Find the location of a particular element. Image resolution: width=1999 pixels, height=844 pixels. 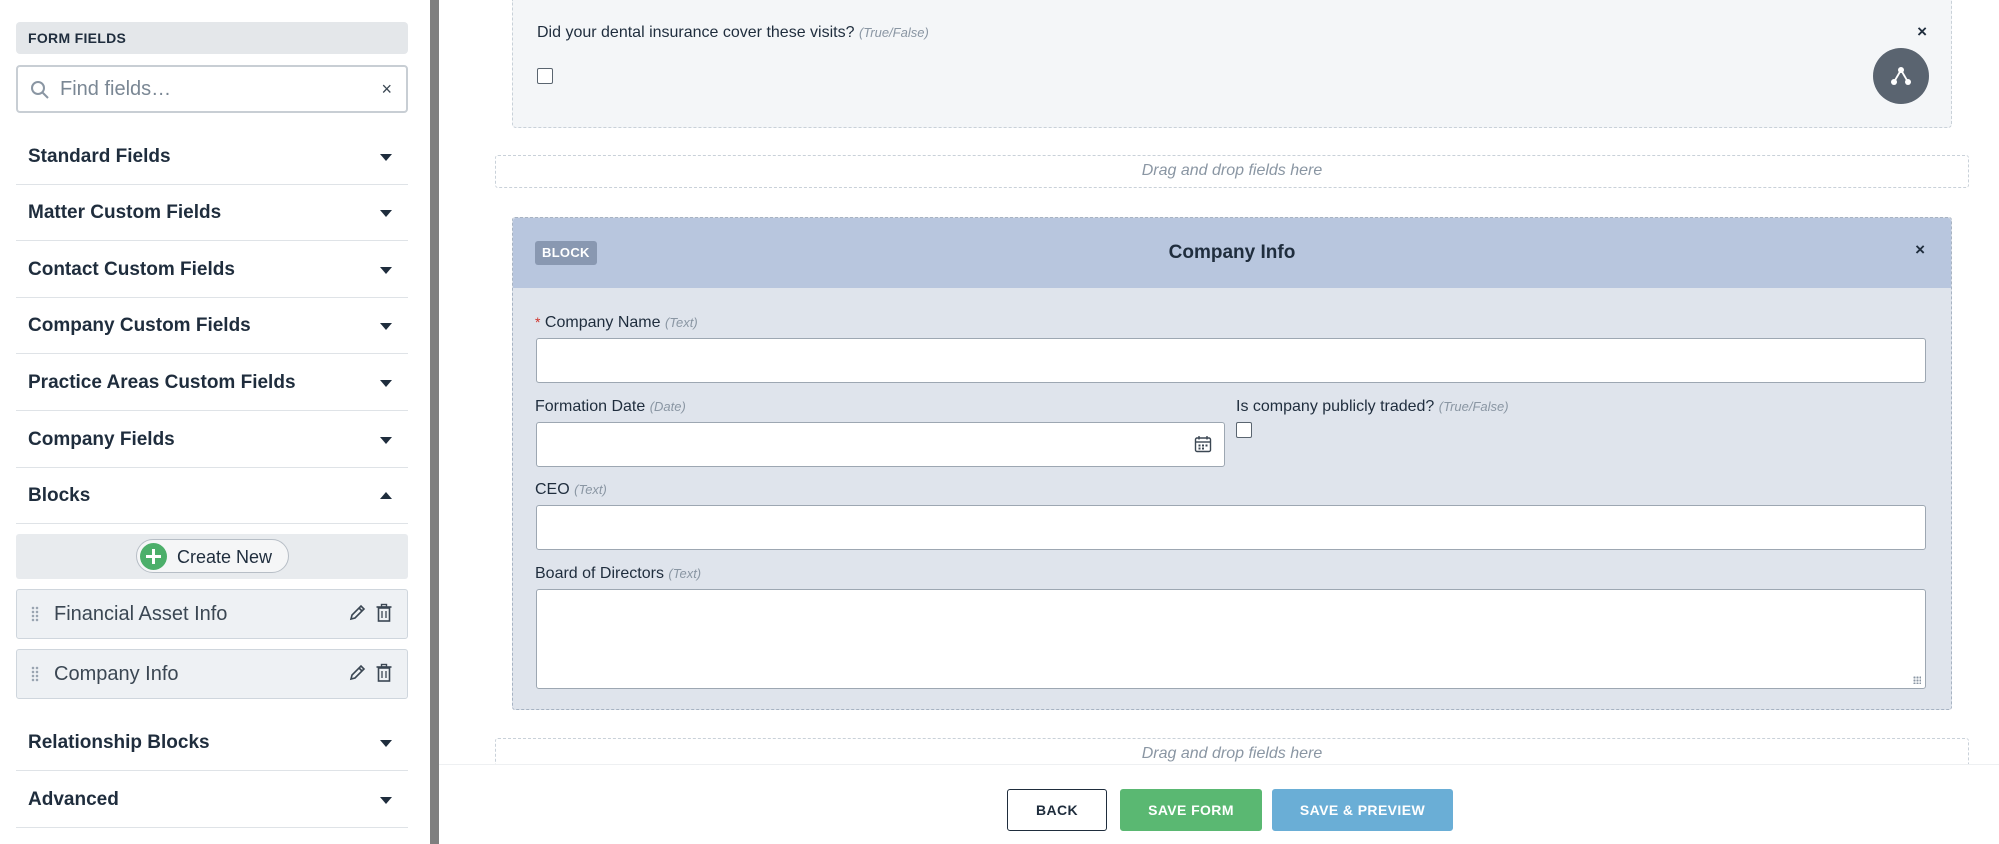

section-matter-custom-fields: Matter Custom Fields is located at coordinates (212, 213).